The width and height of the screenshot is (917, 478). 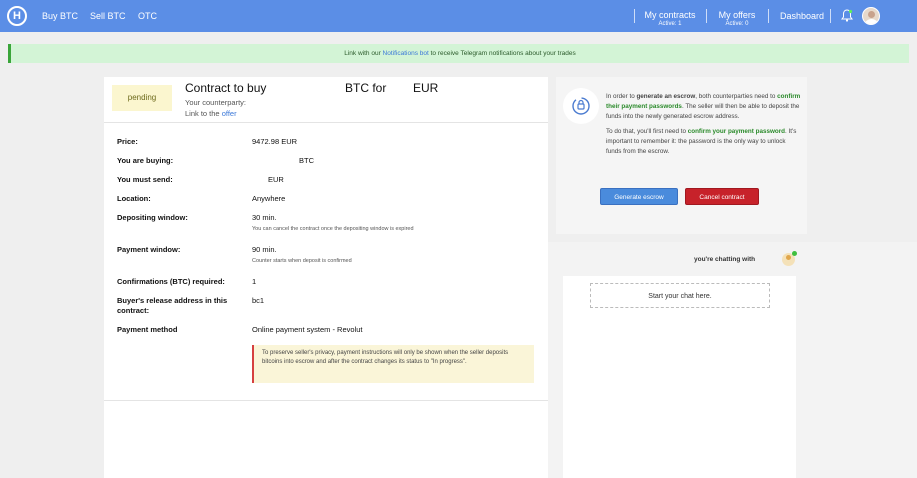 I want to click on depositing-window-label: Depositing window:, so click(x=152, y=217).